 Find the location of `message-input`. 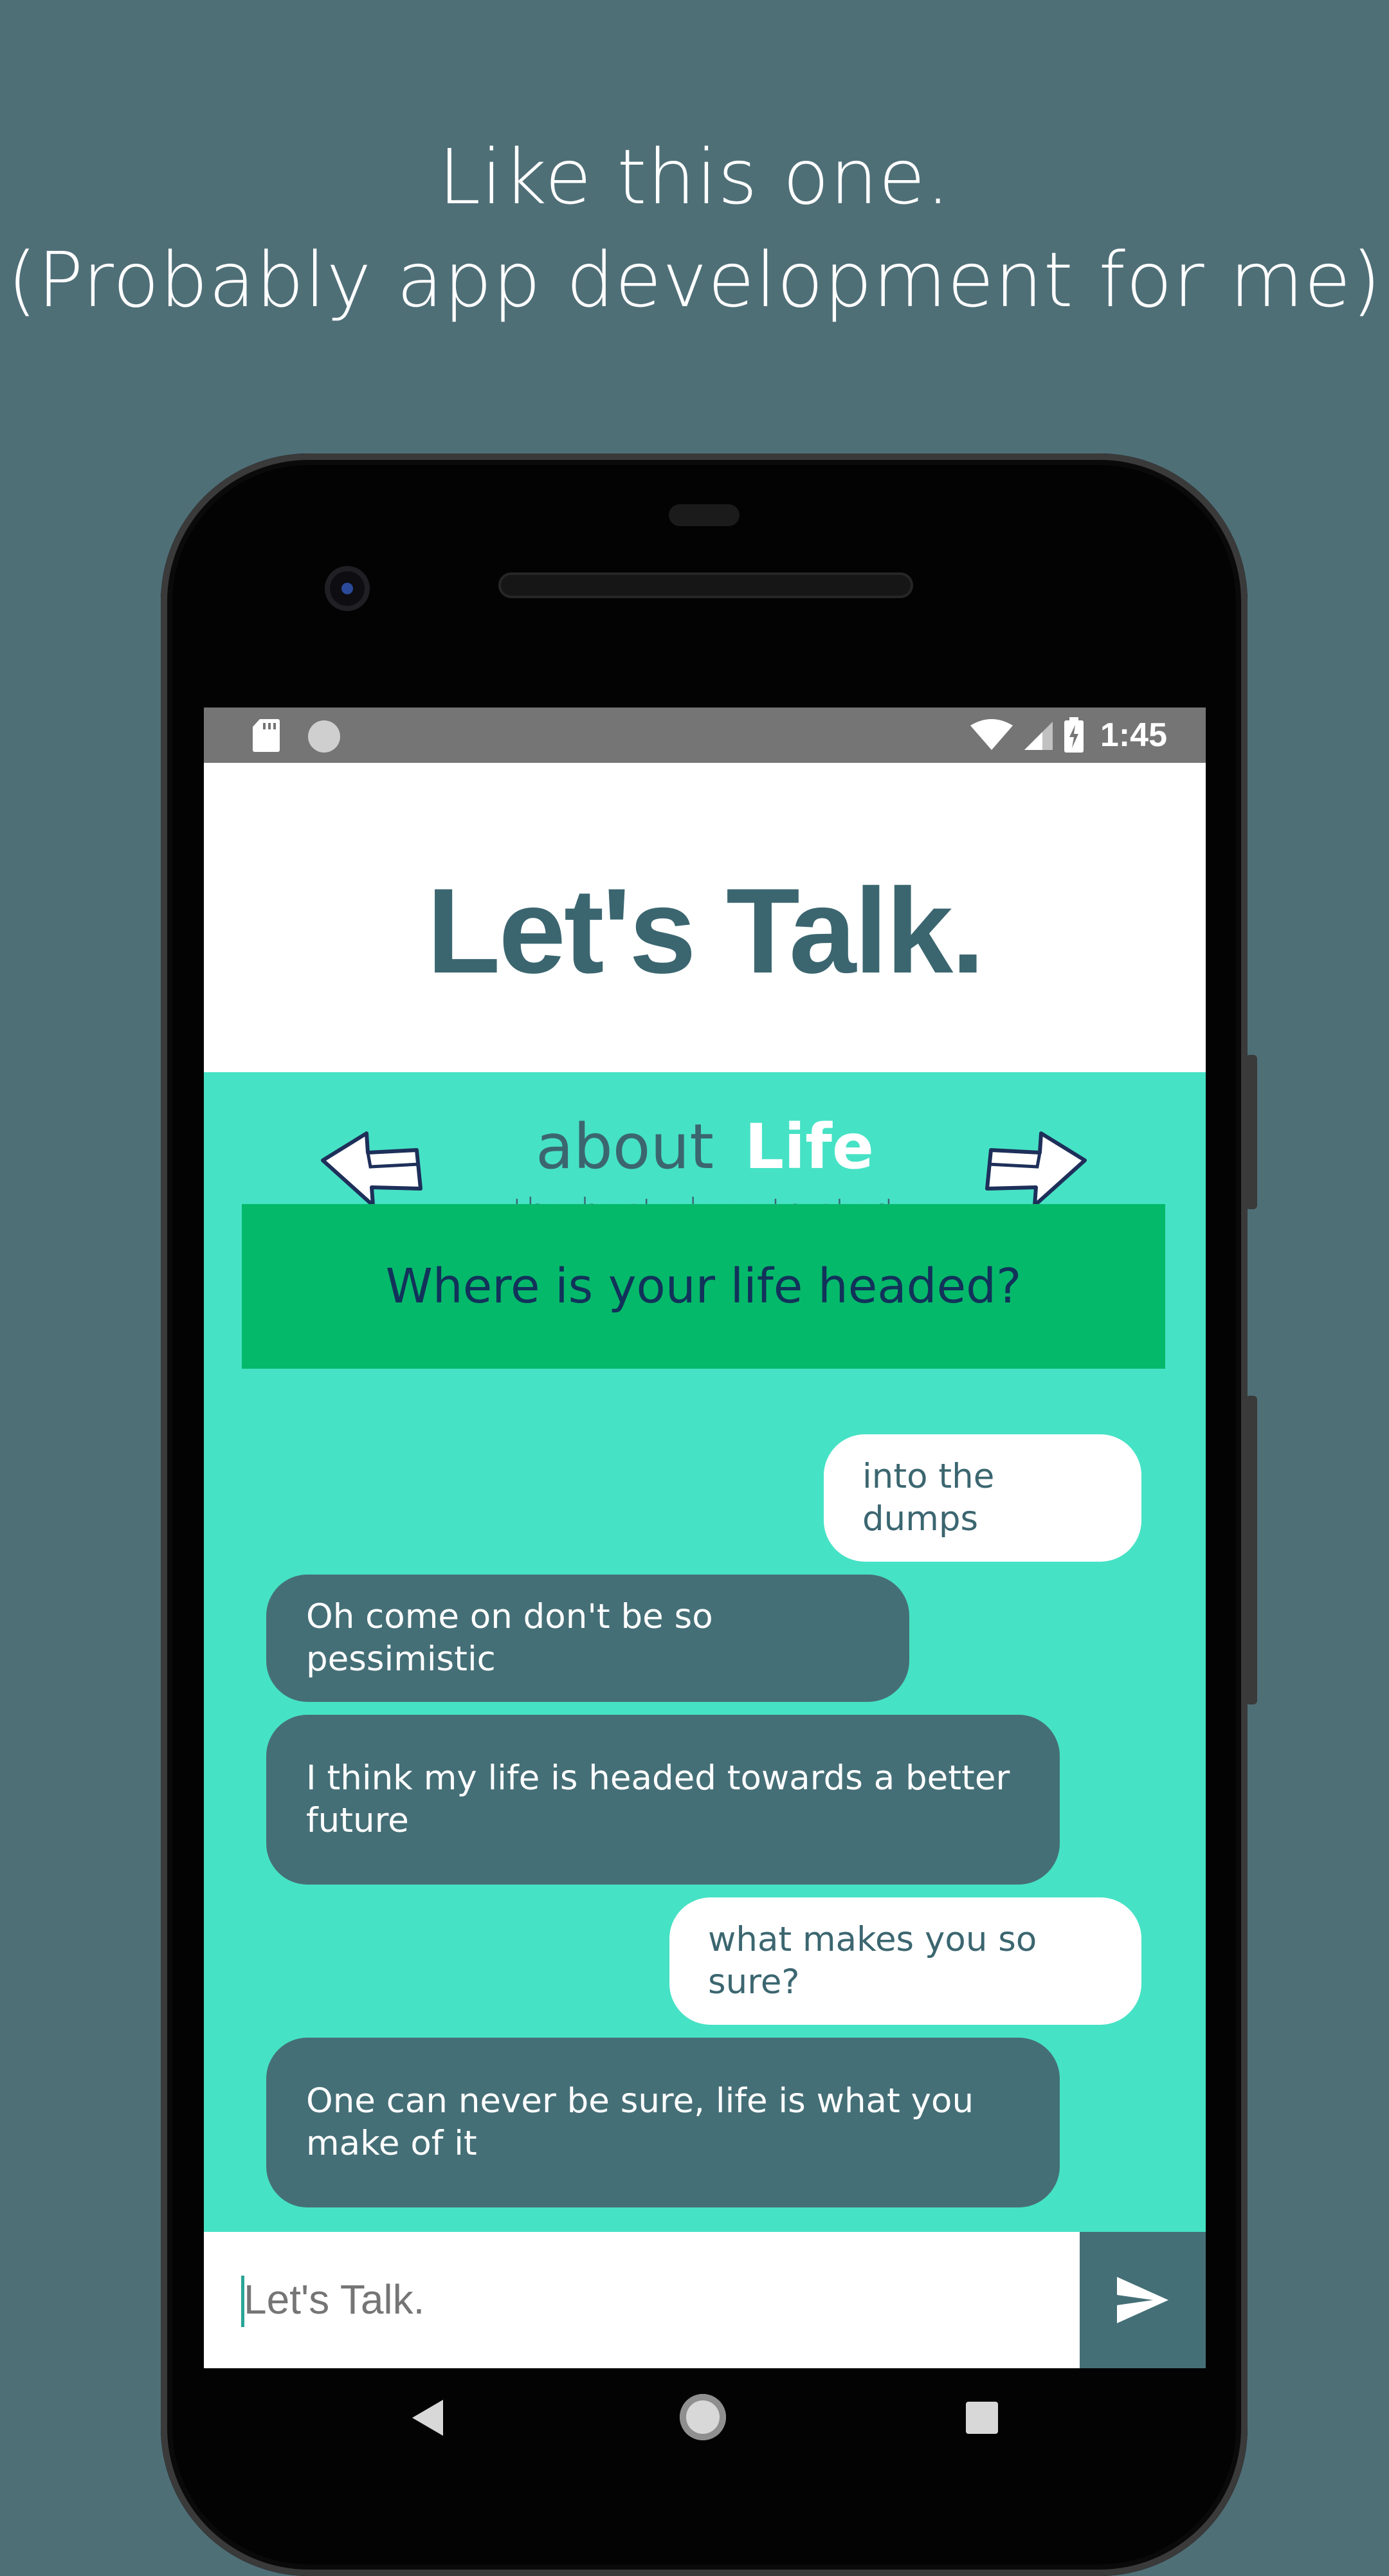

message-input is located at coordinates (660, 2299).